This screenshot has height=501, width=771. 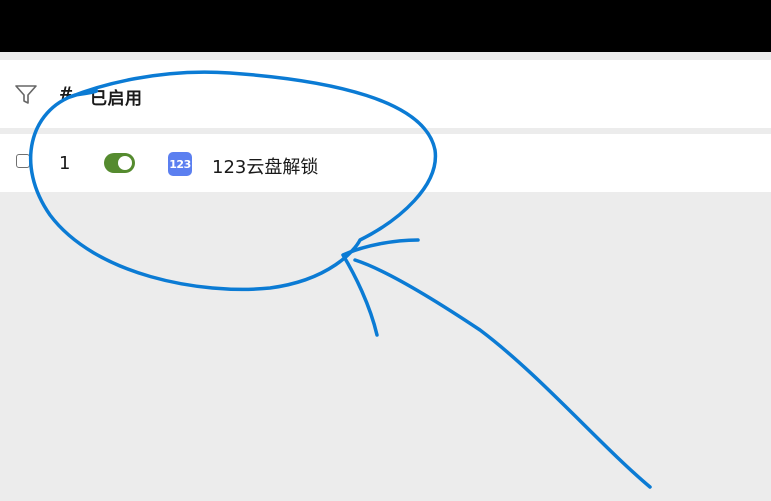 What do you see at coordinates (65, 163) in the screenshot?
I see `row-index: 1` at bounding box center [65, 163].